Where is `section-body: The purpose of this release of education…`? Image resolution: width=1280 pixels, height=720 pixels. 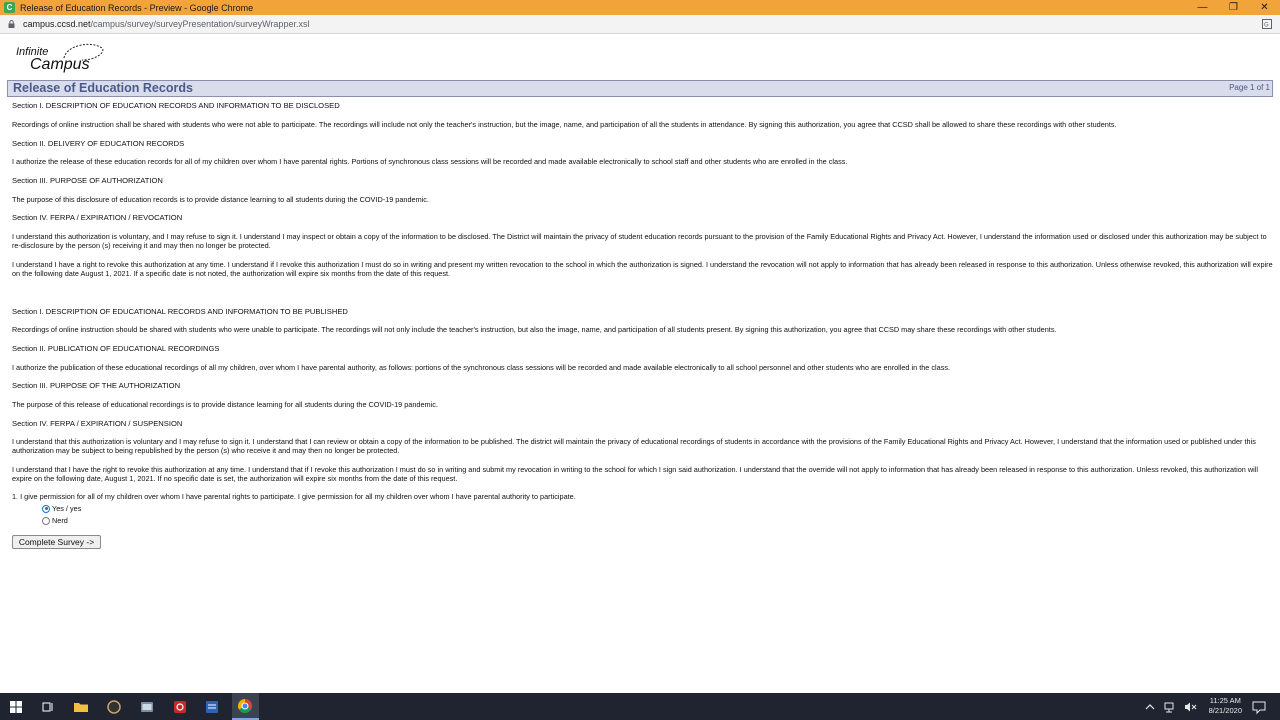
section-body: The purpose of this release of education… is located at coordinates (225, 404).